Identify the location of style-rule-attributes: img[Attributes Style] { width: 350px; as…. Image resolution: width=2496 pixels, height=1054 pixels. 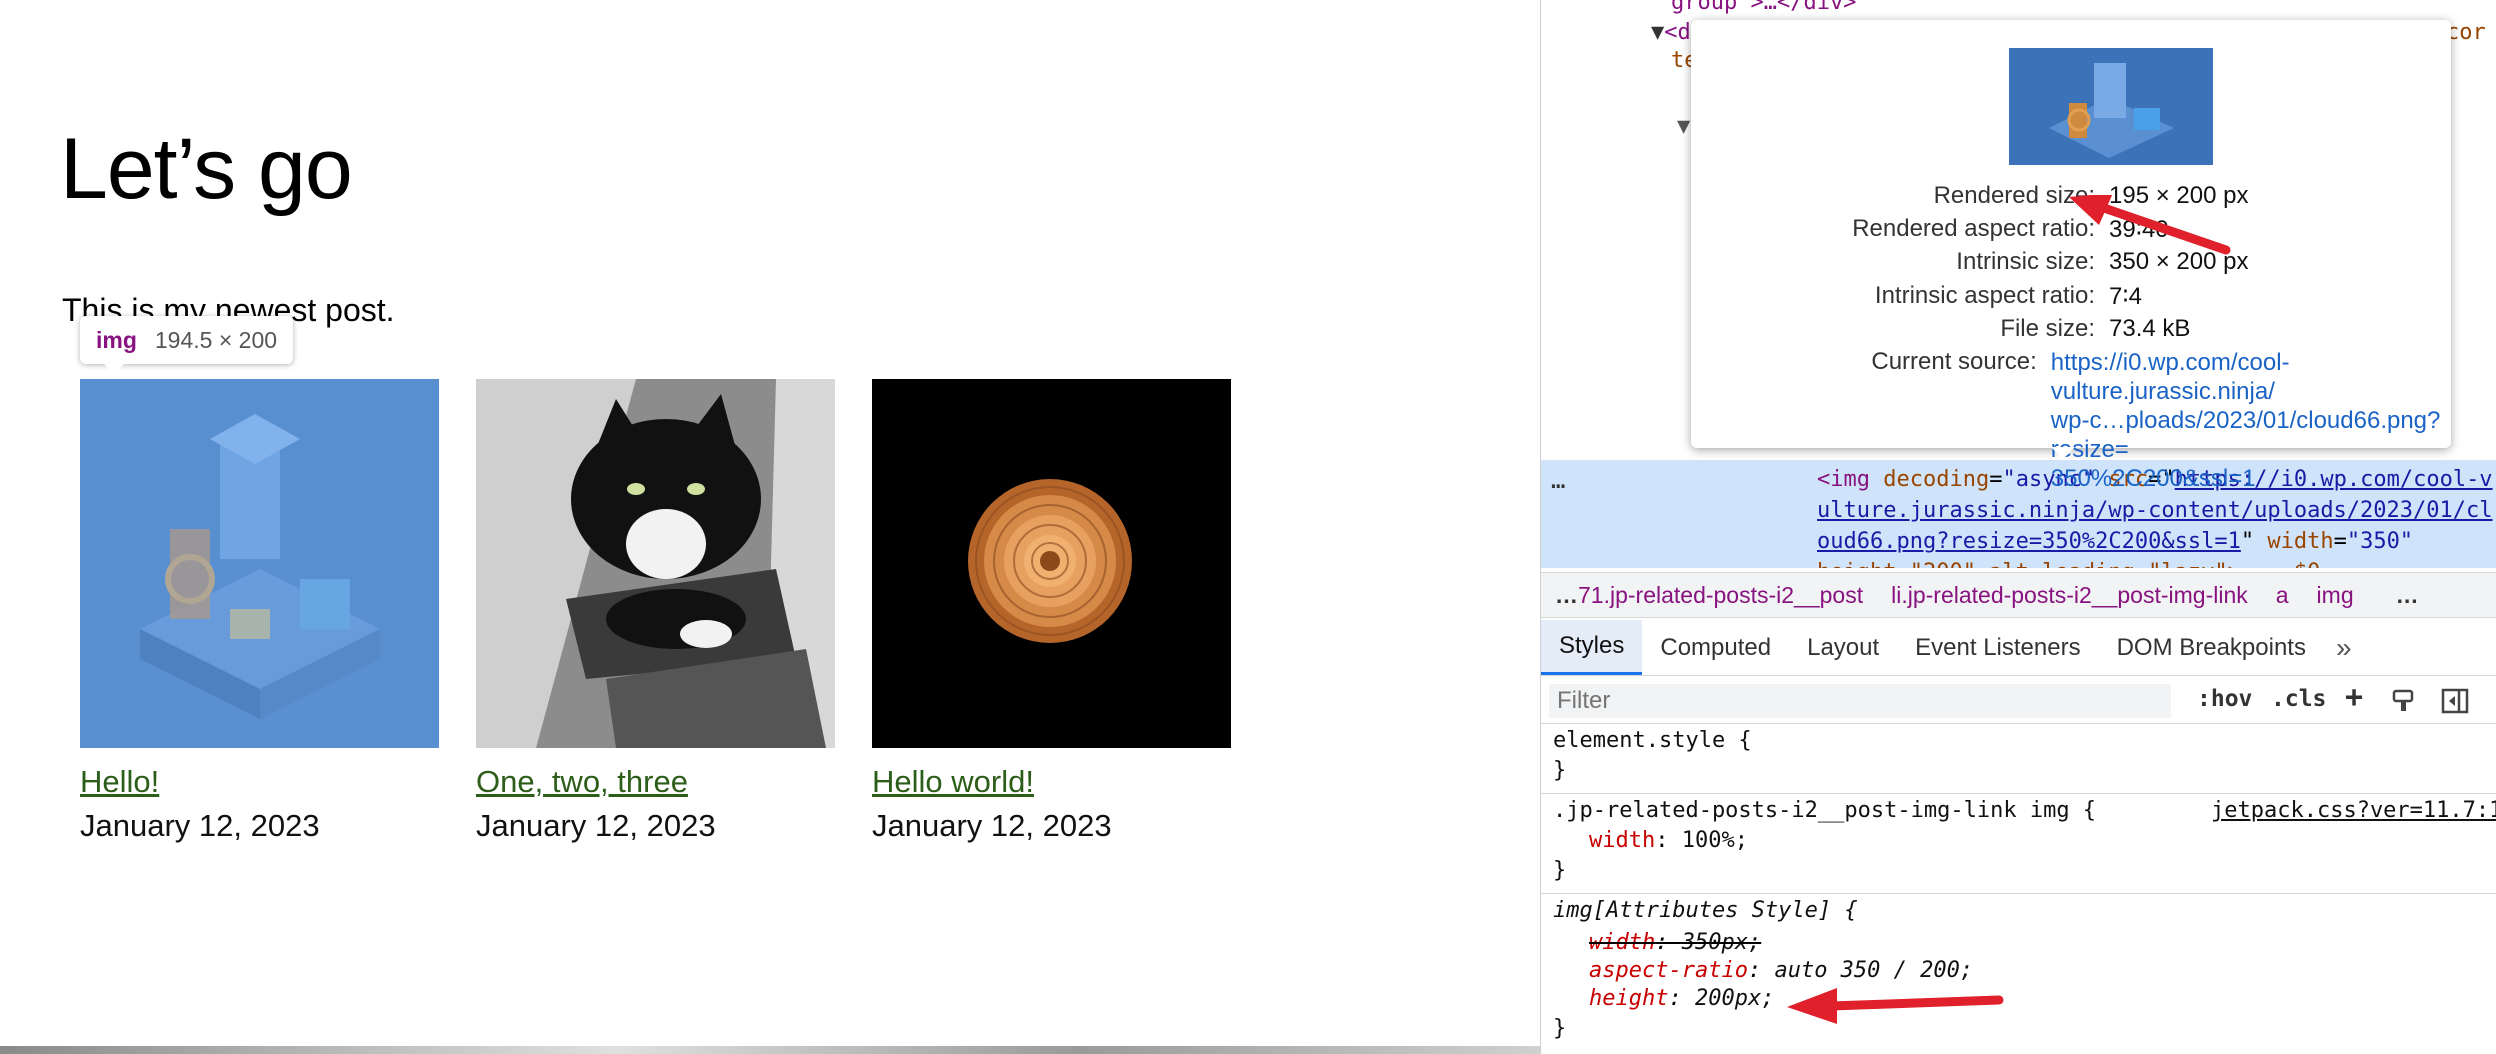
(1763, 969).